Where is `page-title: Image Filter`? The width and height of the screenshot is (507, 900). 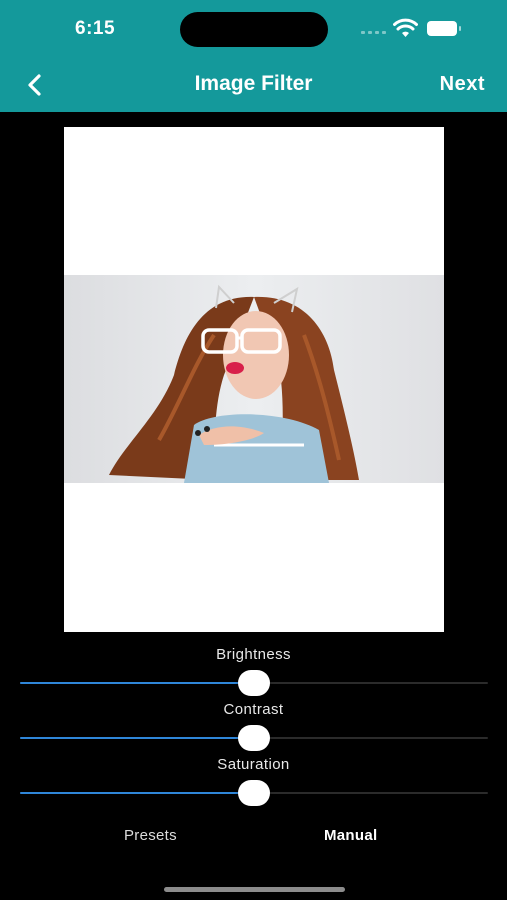
page-title: Image Filter is located at coordinates (253, 83).